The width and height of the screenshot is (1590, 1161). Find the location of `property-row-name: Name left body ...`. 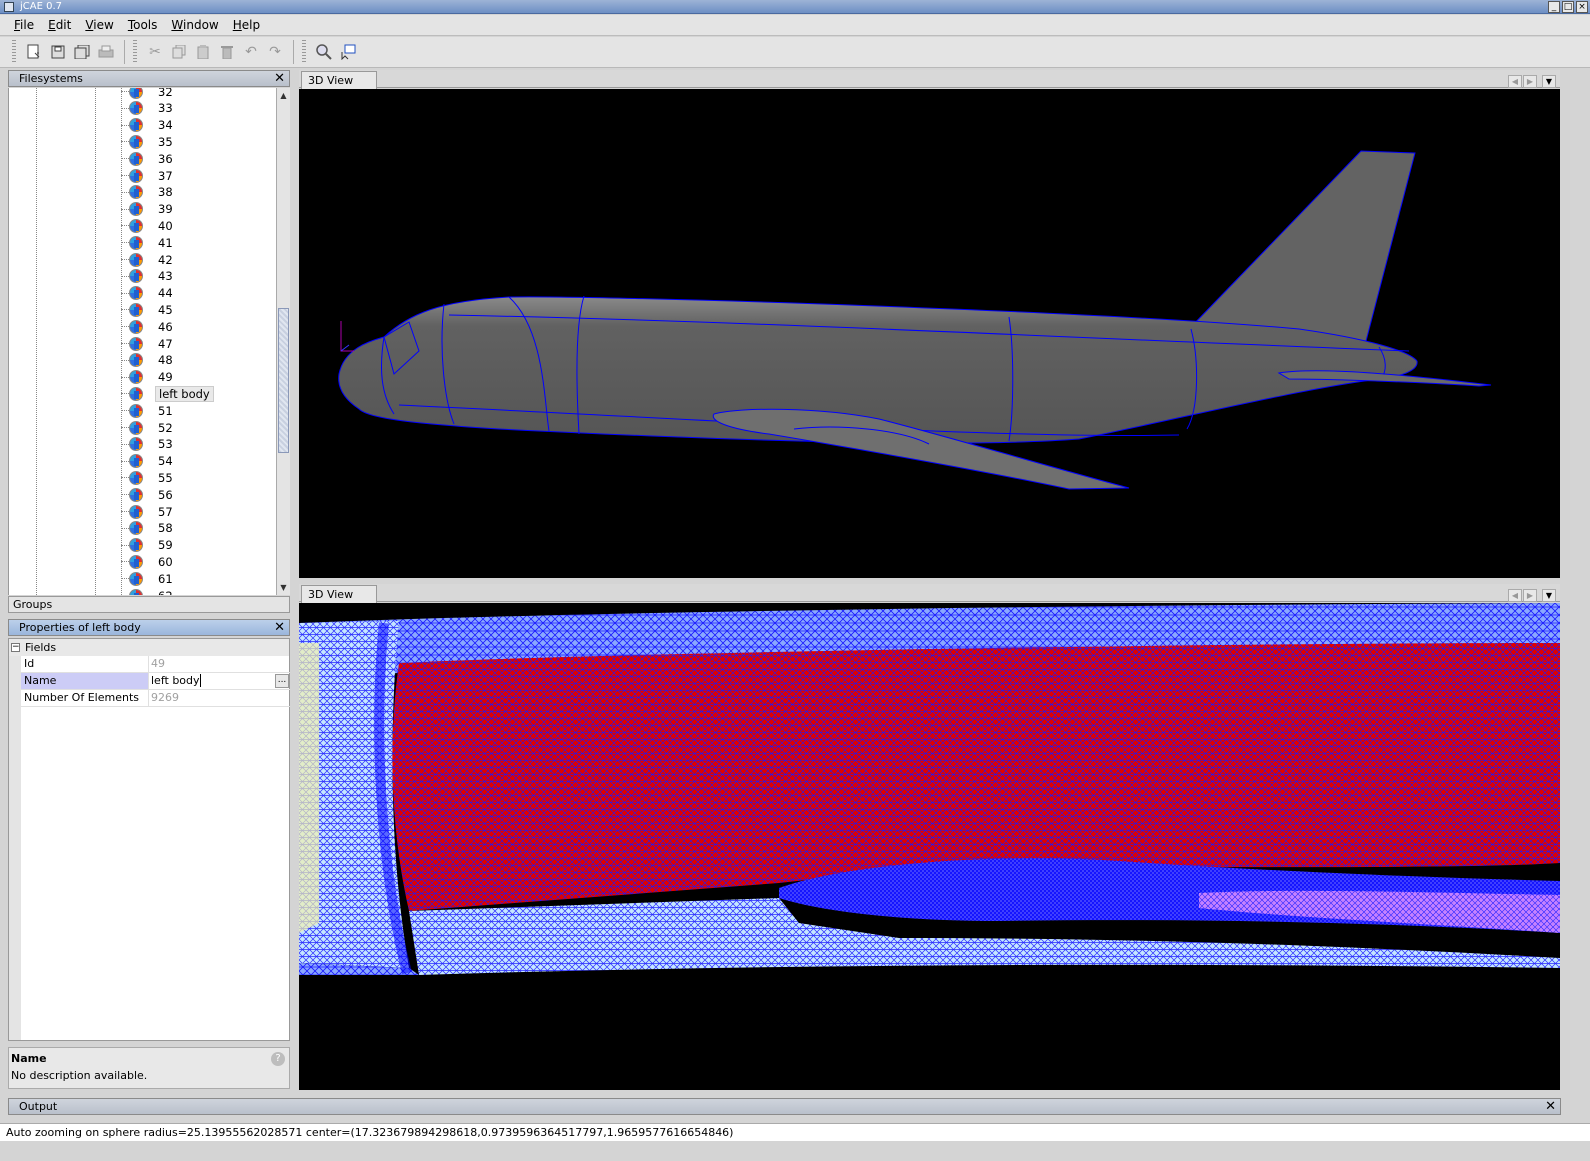

property-row-name: Name left body ... is located at coordinates (155, 681).